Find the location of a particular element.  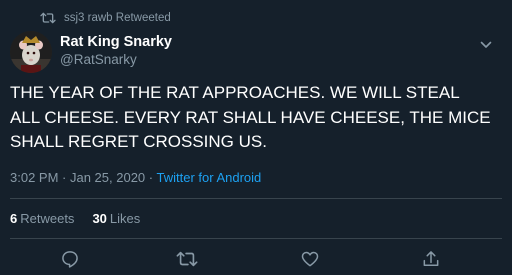

heart-icon is located at coordinates (310, 261).